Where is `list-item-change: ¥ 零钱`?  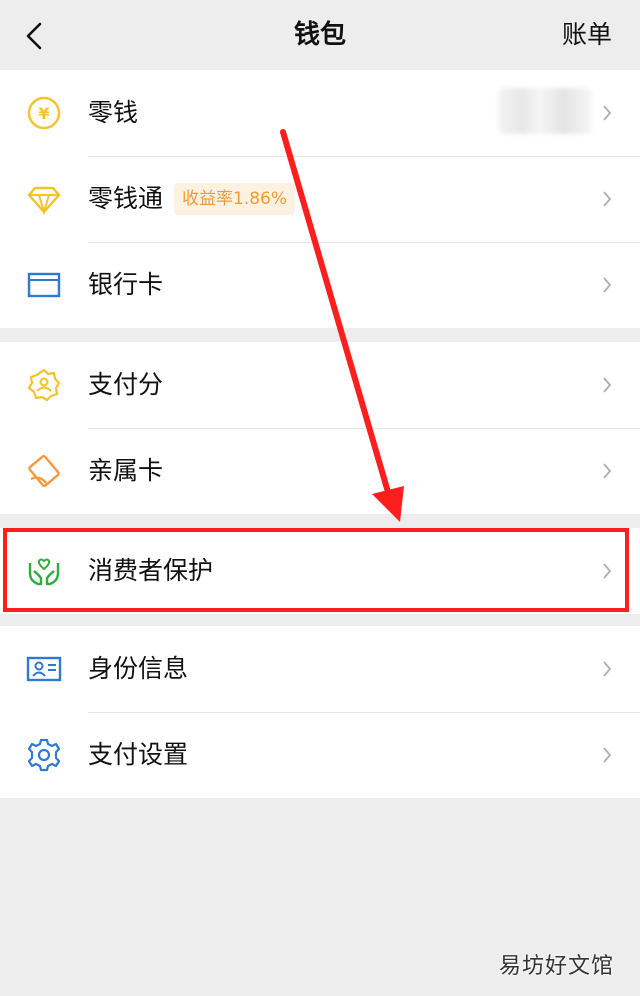 list-item-change: ¥ 零钱 is located at coordinates (320, 113).